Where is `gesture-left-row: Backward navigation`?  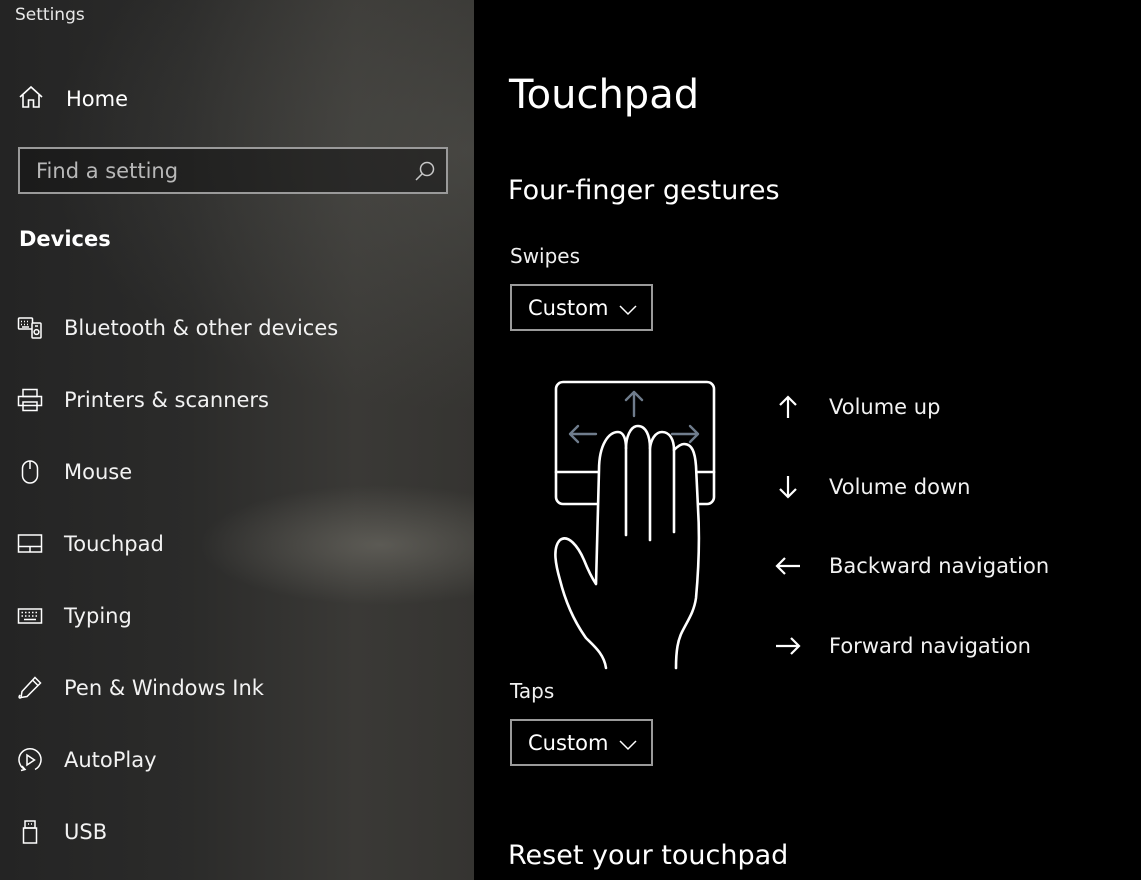
gesture-left-row: Backward navigation is located at coordinates (911, 566).